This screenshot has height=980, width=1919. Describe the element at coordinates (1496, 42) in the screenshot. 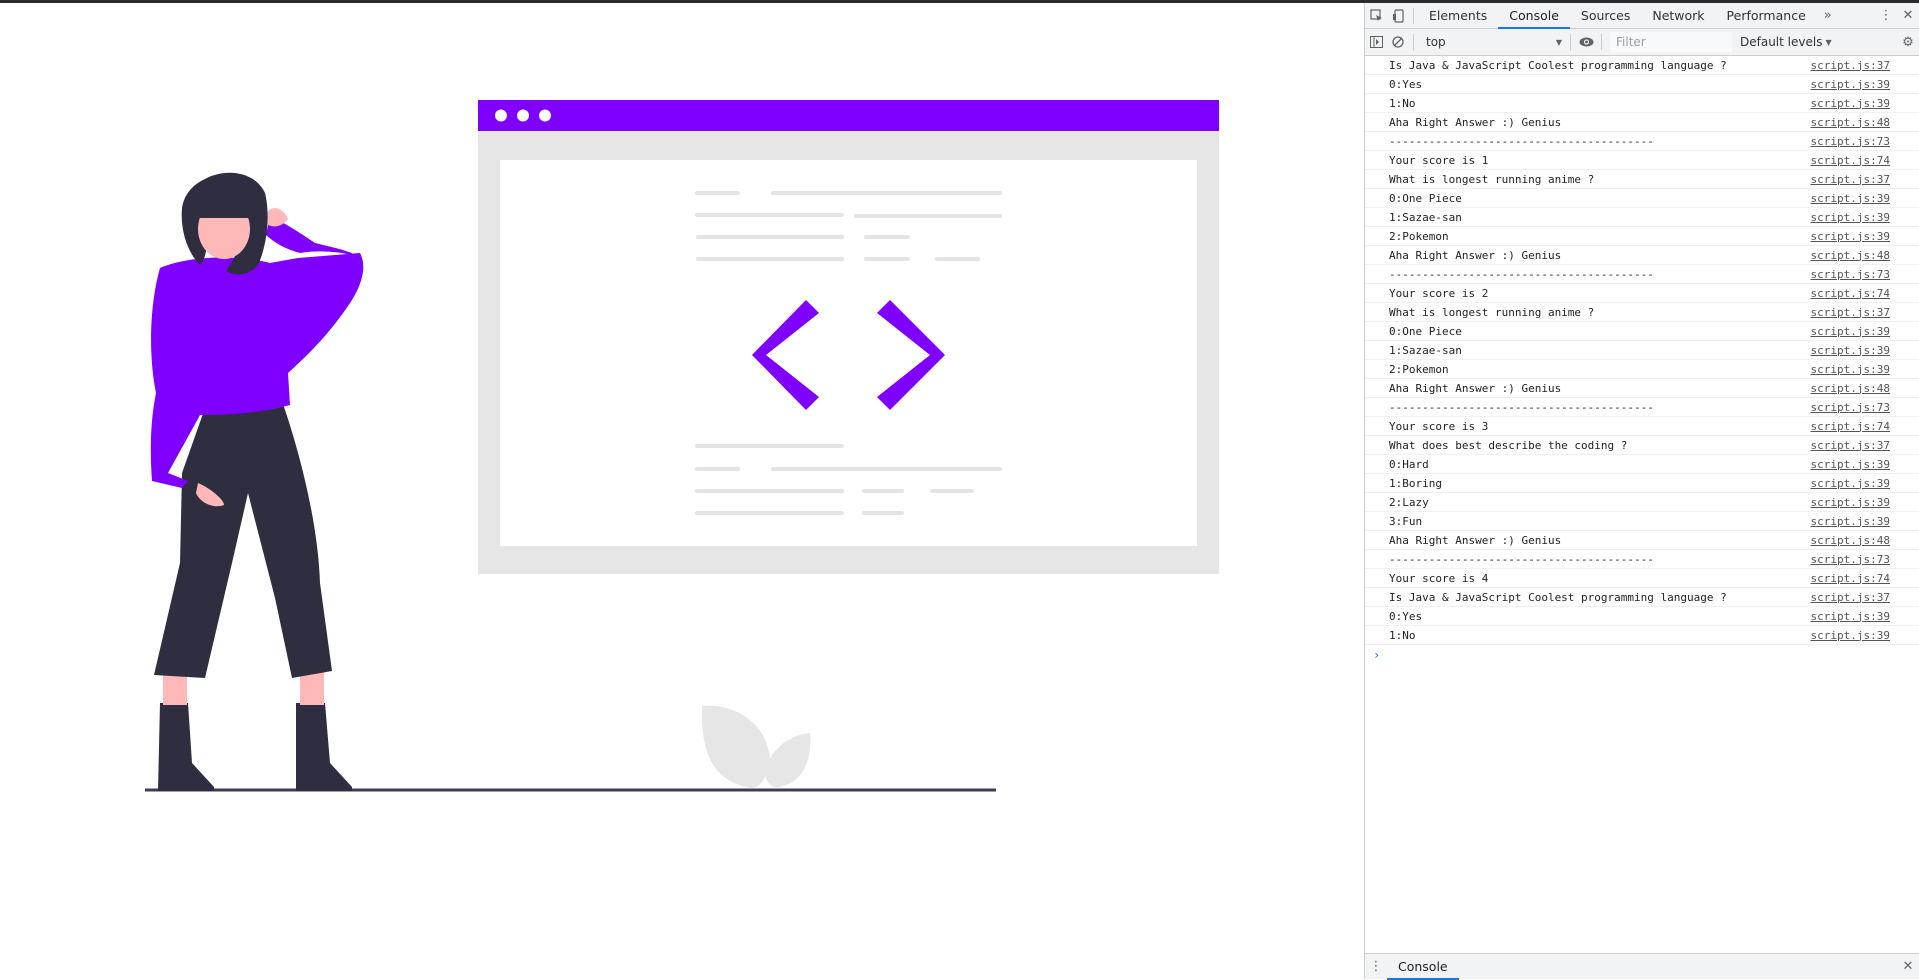

I see `context-select: top ▼` at that location.